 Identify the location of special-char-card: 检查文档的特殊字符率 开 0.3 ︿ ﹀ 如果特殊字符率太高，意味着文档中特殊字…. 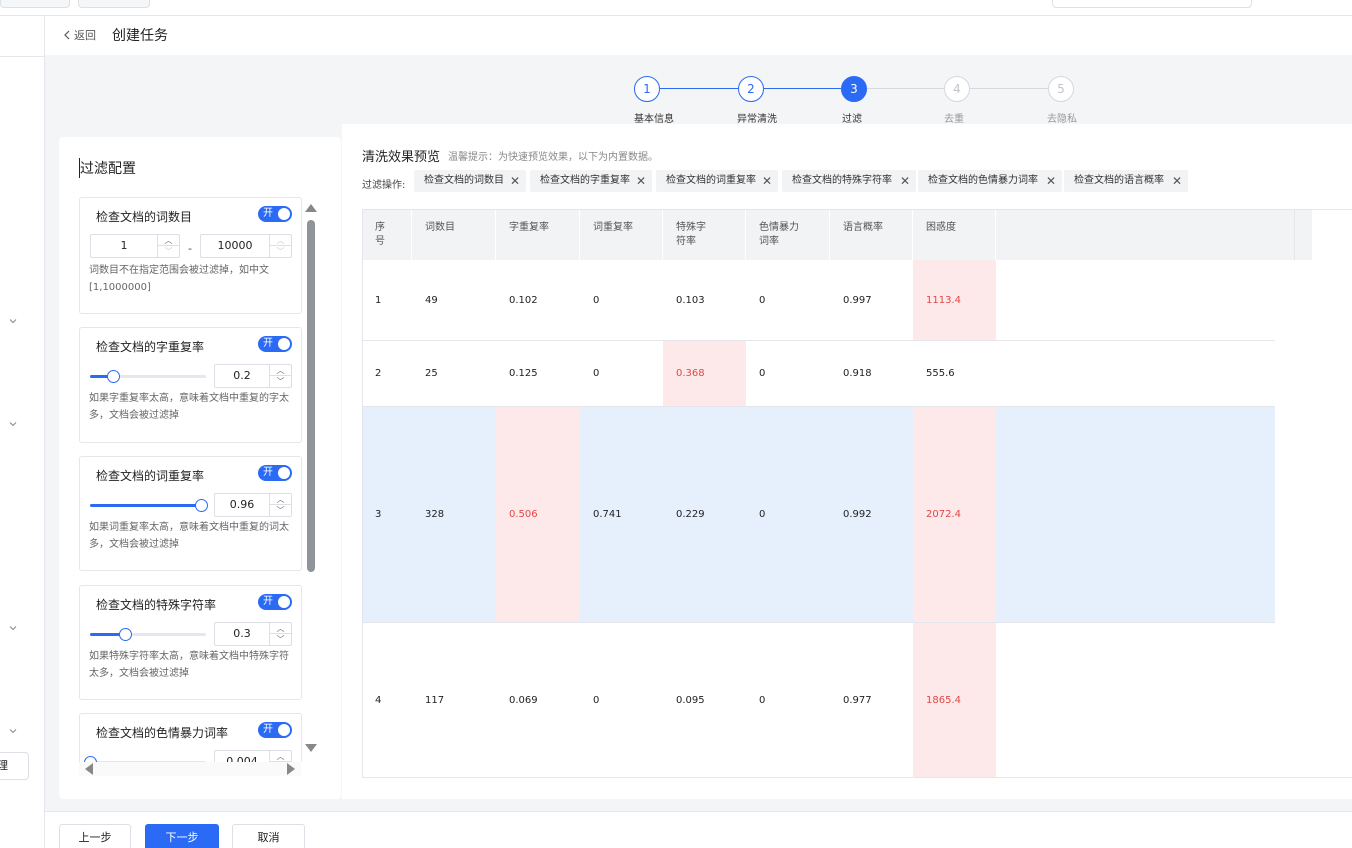
(190, 642).